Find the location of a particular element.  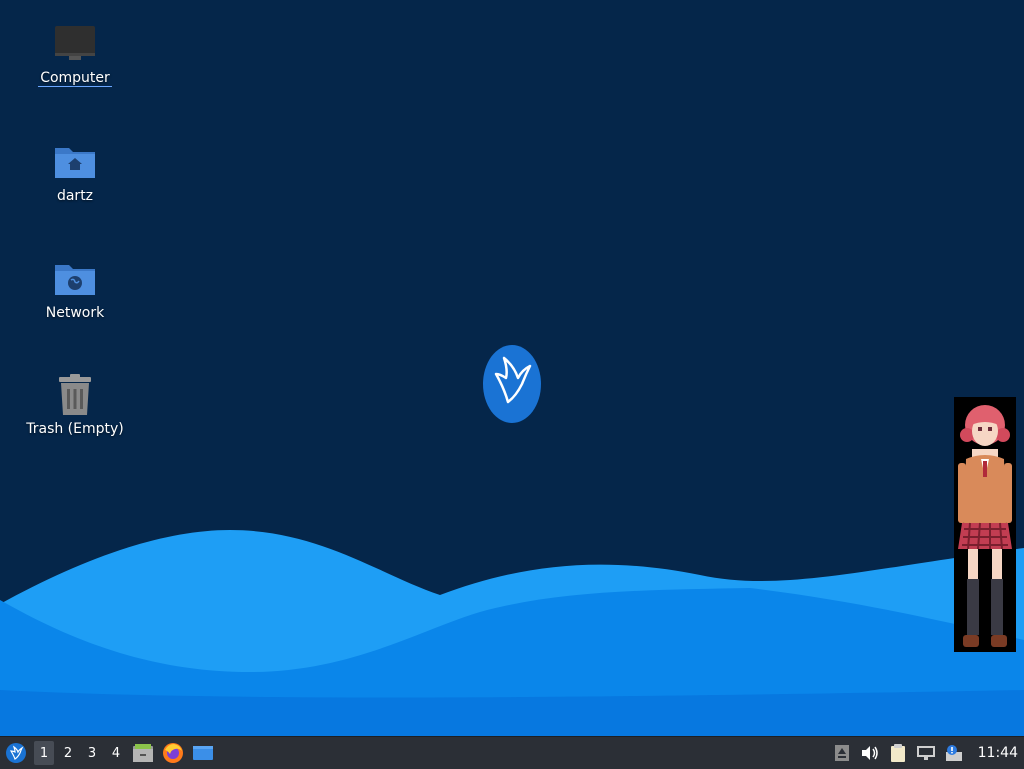

file-manager-icon is located at coordinates (143, 753).